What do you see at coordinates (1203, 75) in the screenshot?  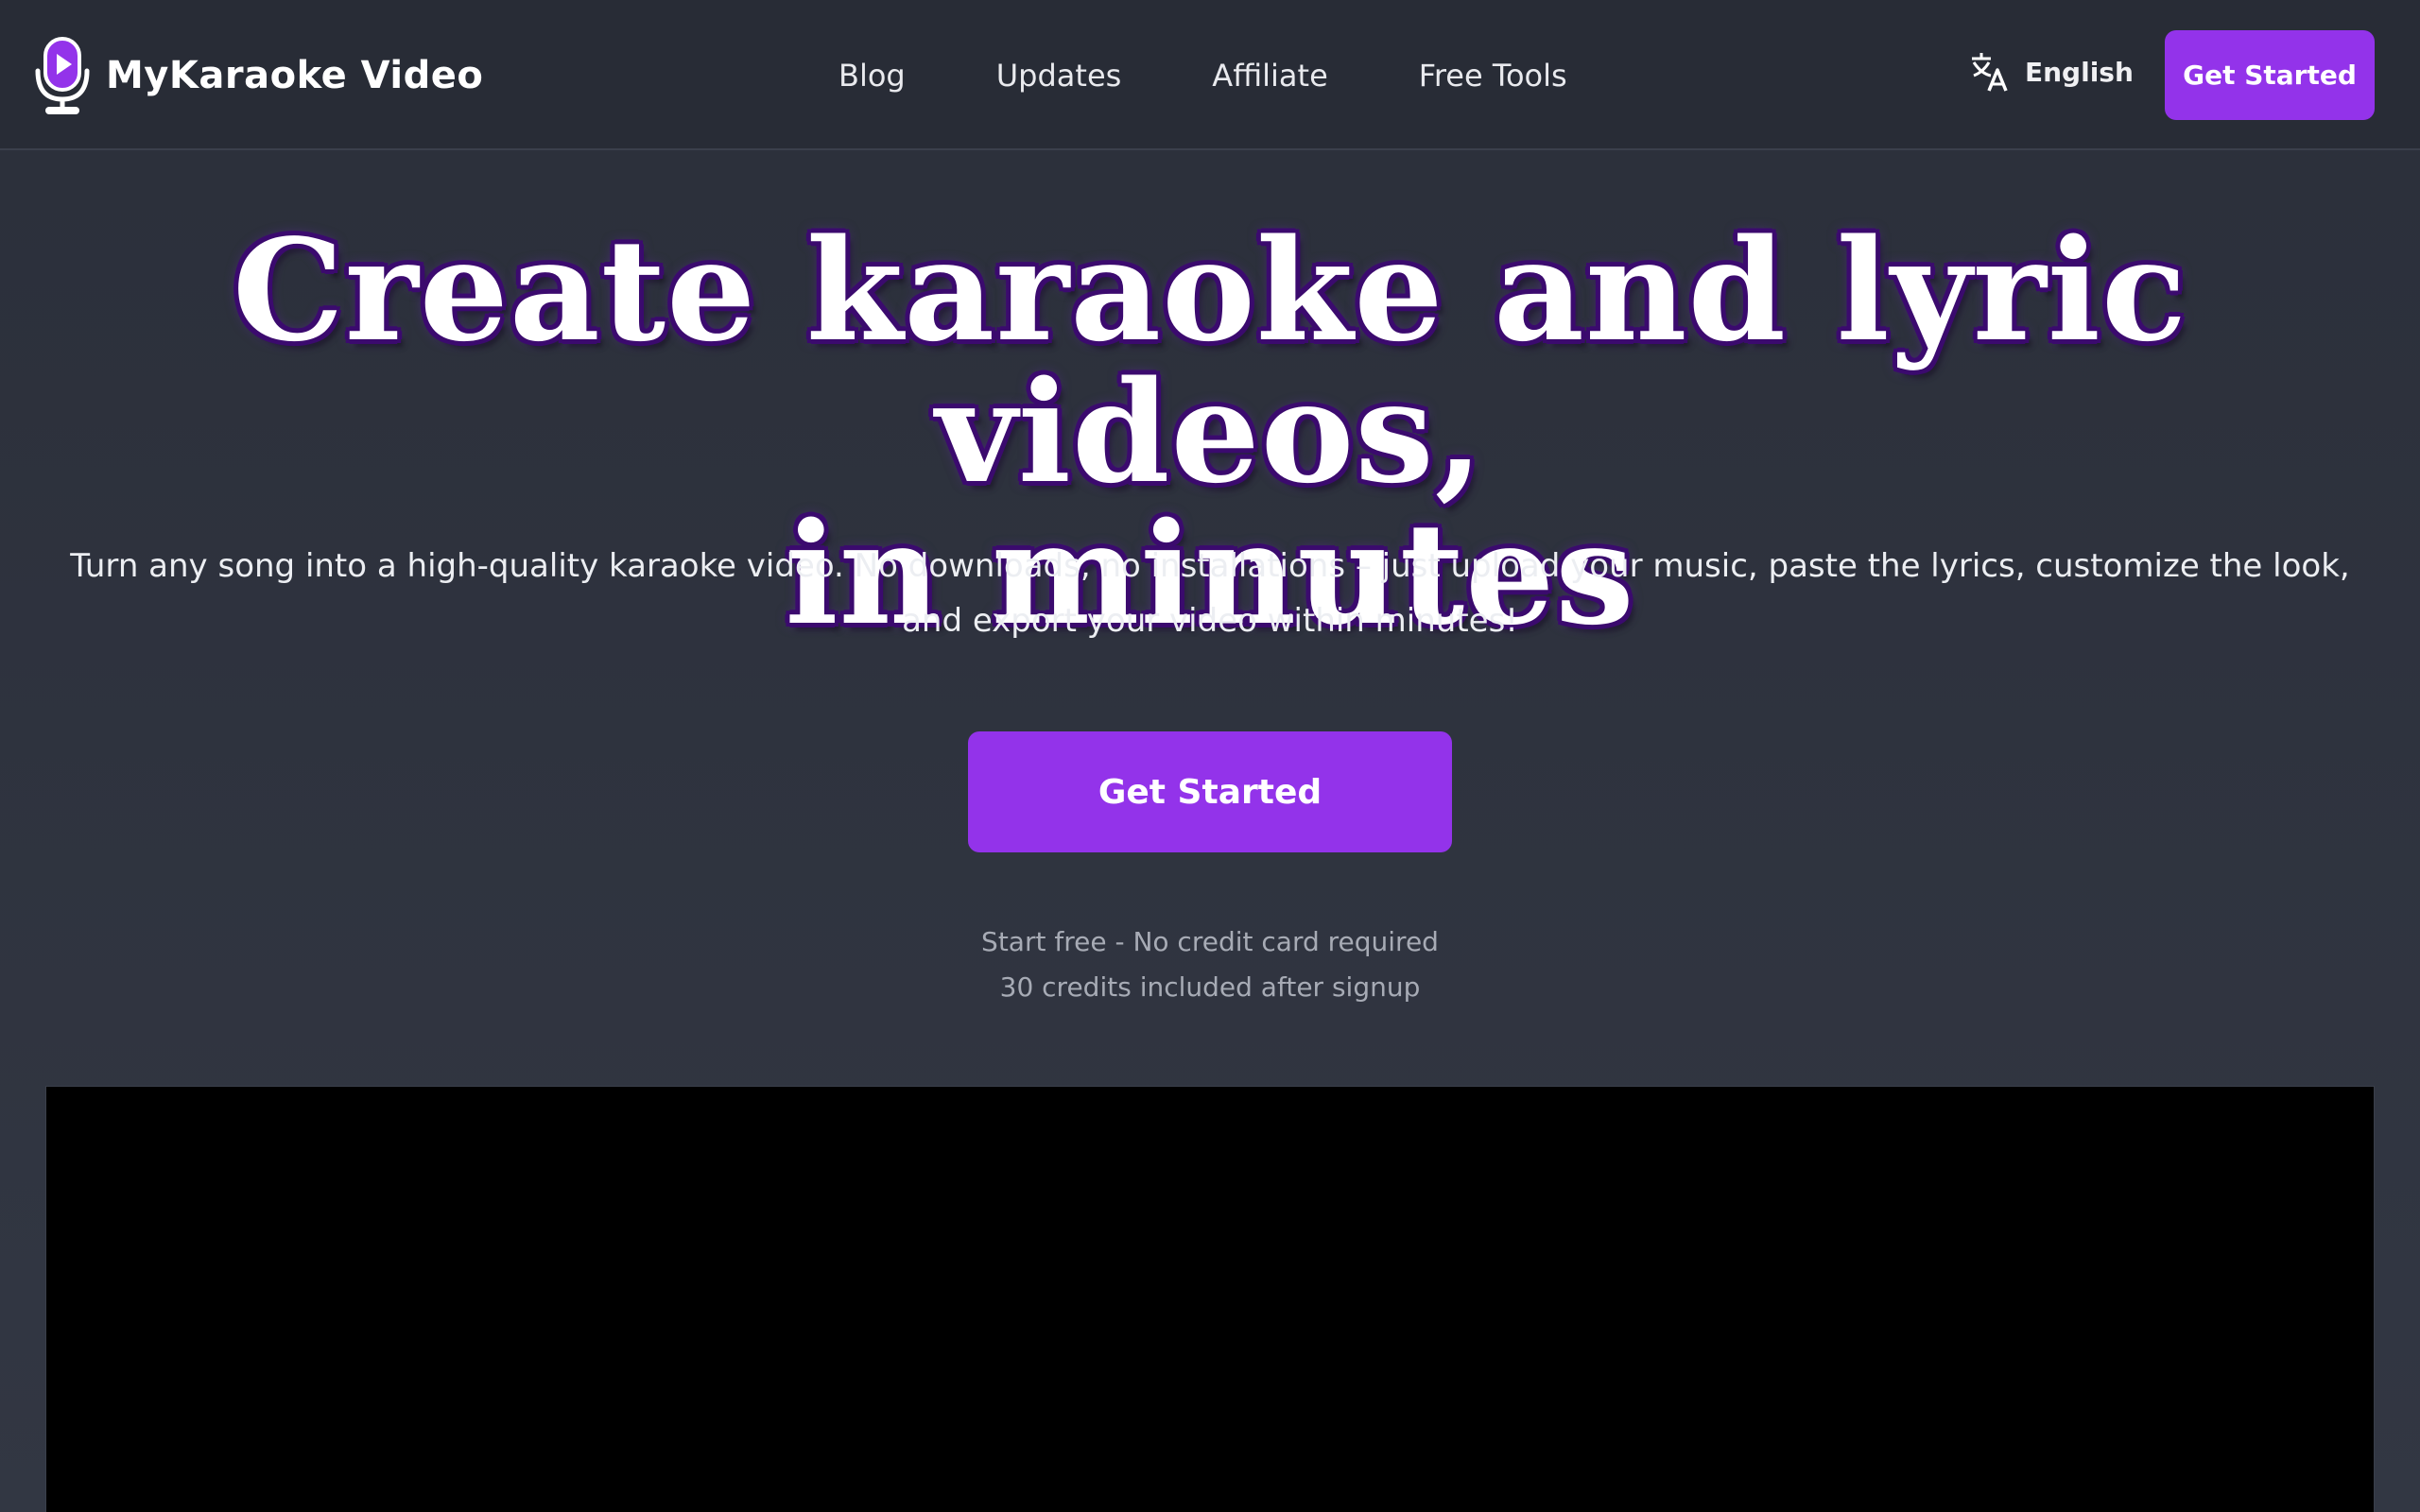 I see `main-nav: Blog Updates Affiliate Free Tools` at bounding box center [1203, 75].